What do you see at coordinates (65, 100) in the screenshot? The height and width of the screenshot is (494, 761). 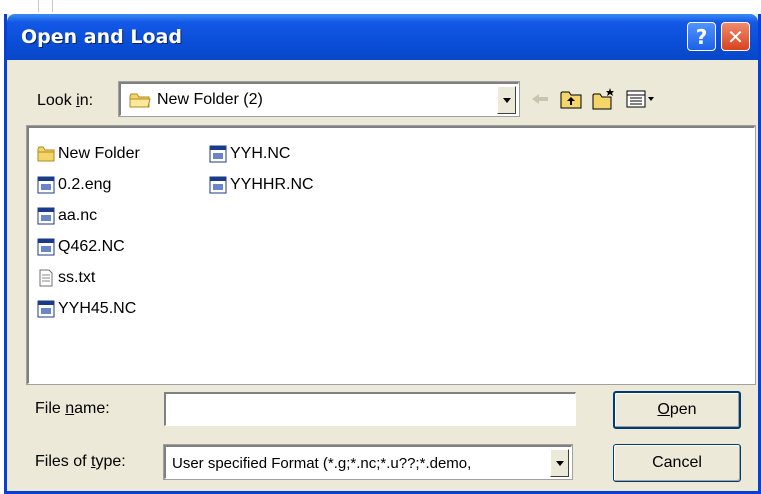 I see `look-in-label: Look in:` at bounding box center [65, 100].